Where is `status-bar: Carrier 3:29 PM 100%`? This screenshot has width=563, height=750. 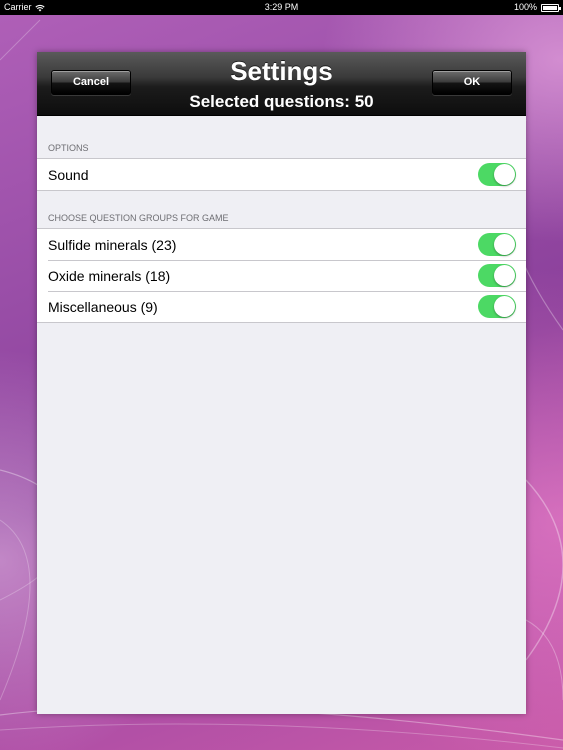 status-bar: Carrier 3:29 PM 100% is located at coordinates (281, 7).